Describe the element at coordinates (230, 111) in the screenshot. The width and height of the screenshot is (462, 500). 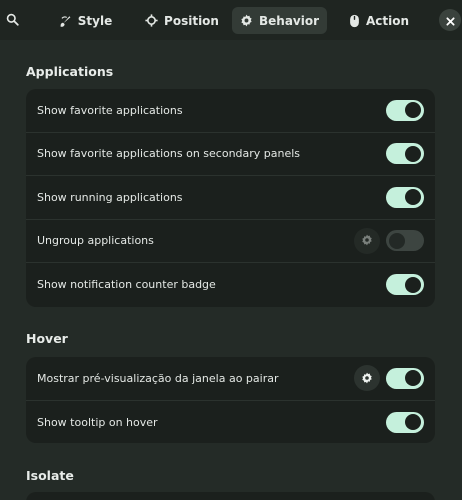
I see `row-show-favorite-applications: Show favorite applications` at that location.